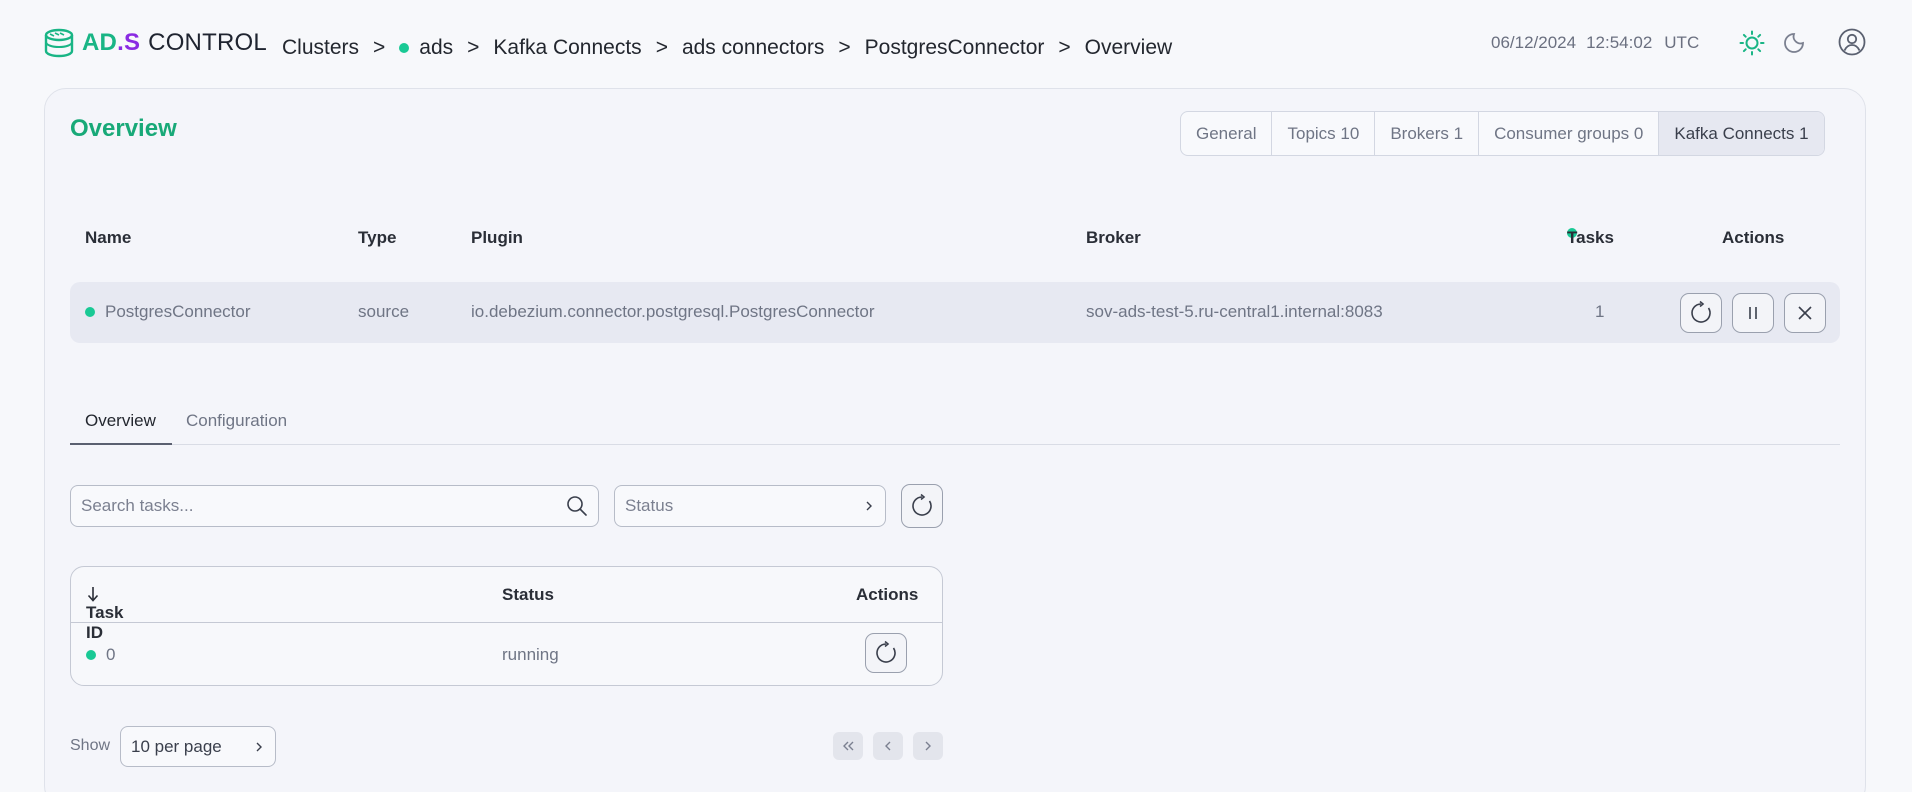 Image resolution: width=1912 pixels, height=792 pixels. I want to click on breadcrumb-clusters: Clusters, so click(320, 48).